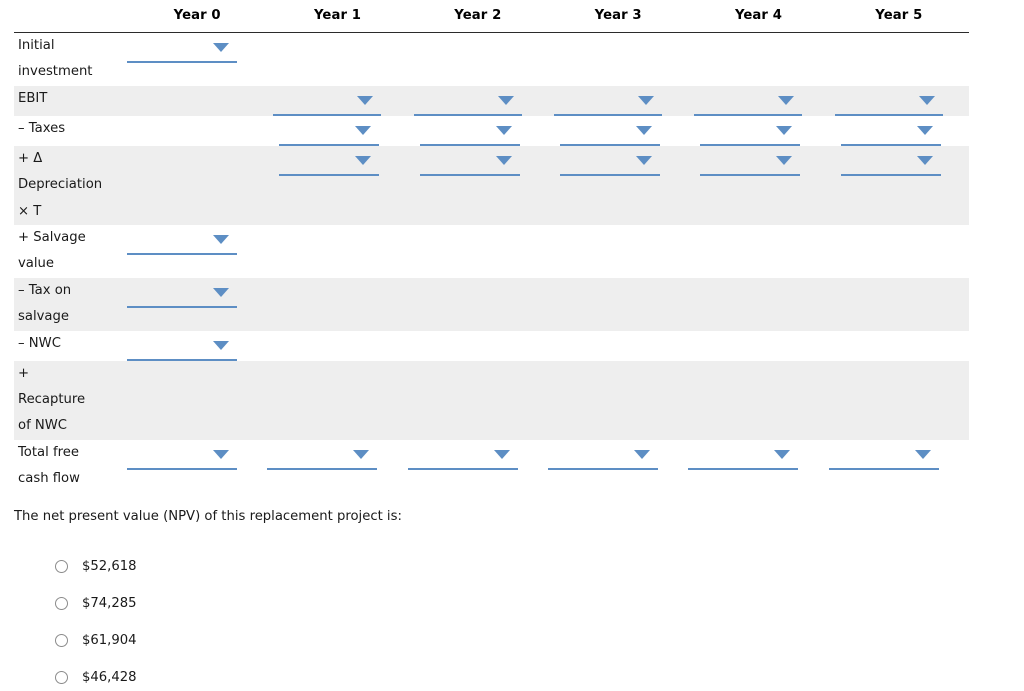  What do you see at coordinates (337, 20) in the screenshot?
I see `column-header-year-1: Year 1` at bounding box center [337, 20].